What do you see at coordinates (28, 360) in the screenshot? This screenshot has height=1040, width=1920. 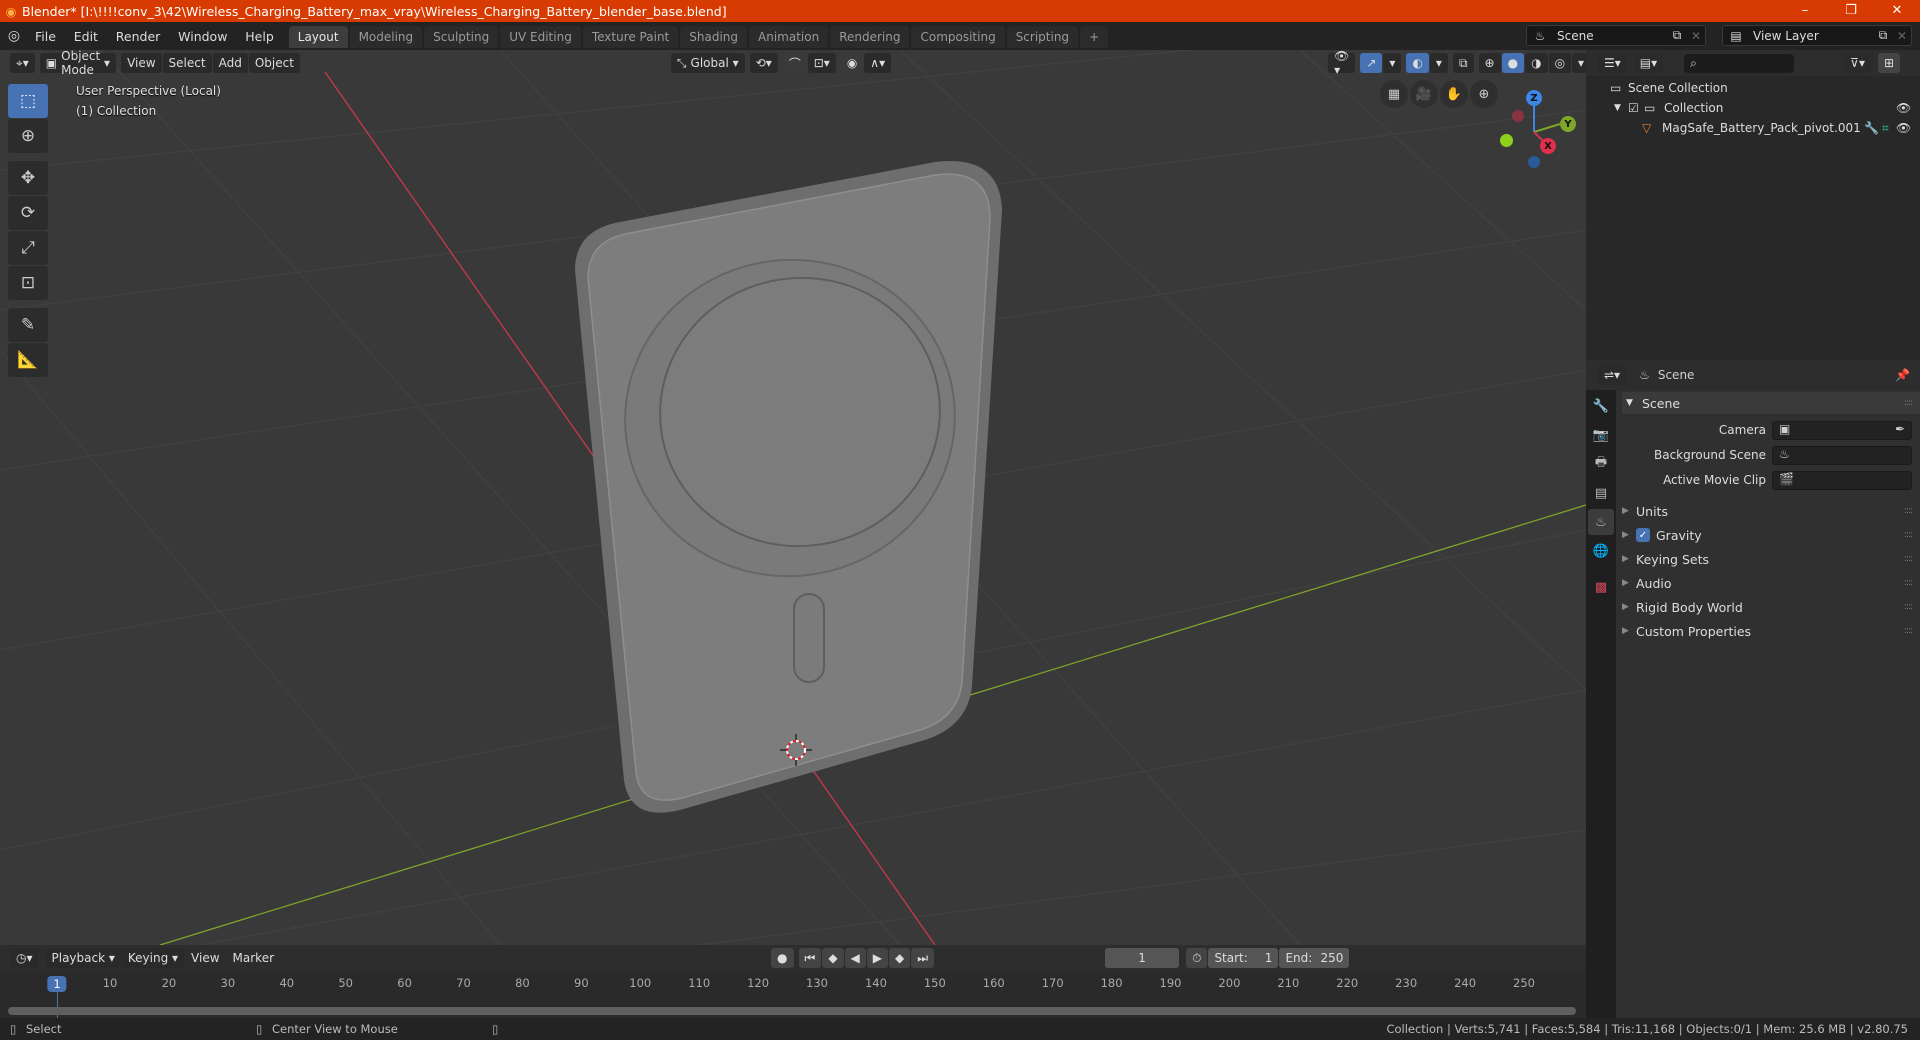 I see `measure-tool: 📐` at bounding box center [28, 360].